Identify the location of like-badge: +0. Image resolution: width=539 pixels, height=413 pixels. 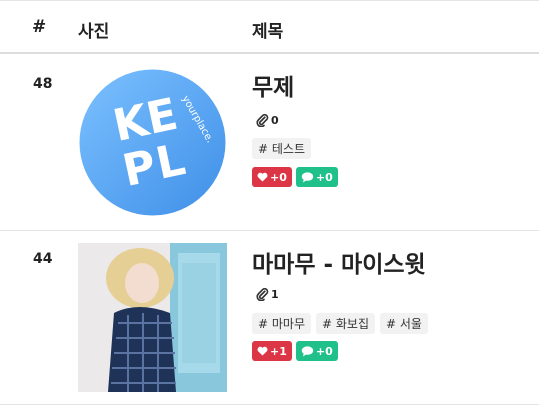
(272, 177).